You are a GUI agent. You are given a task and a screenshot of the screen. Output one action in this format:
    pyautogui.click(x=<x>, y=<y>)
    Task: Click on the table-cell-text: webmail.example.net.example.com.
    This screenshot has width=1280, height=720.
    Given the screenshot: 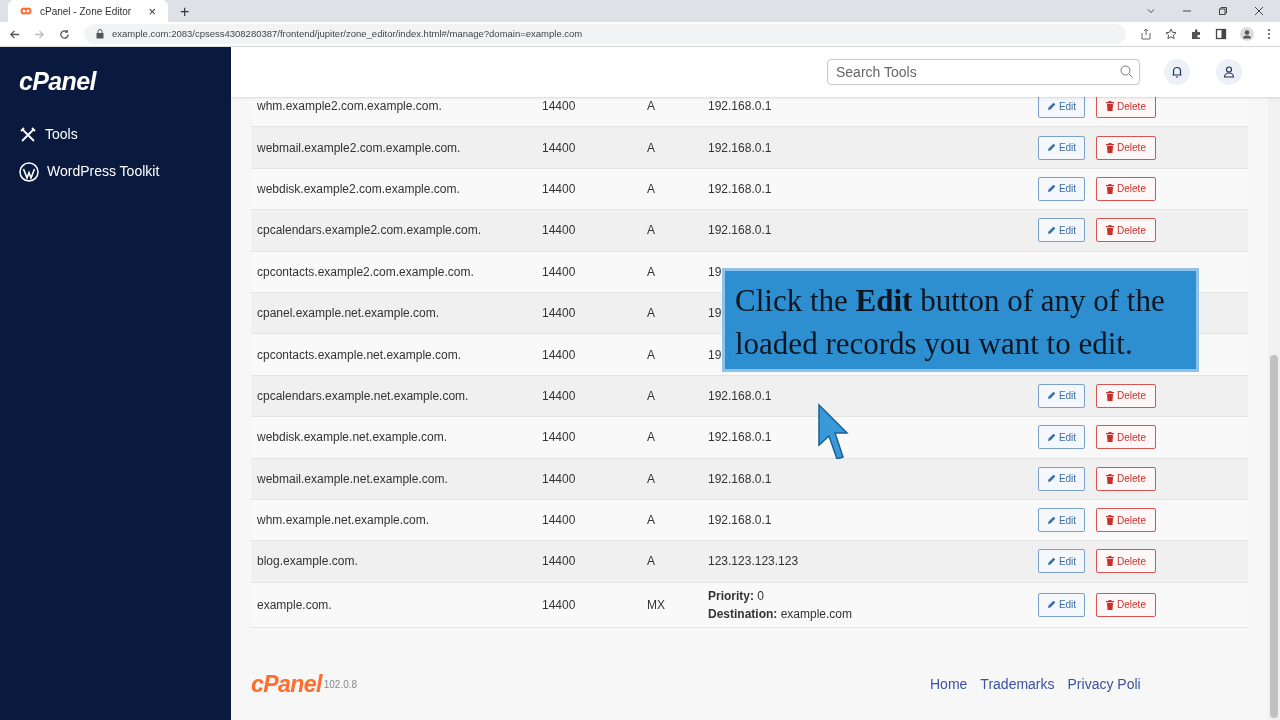 What is the action you would take?
    pyautogui.click(x=353, y=479)
    